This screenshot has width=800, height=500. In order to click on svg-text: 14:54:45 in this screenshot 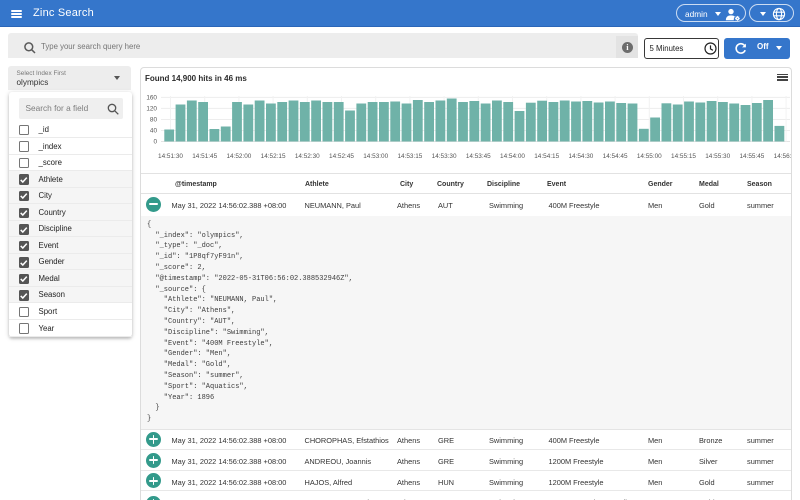, I will do `click(615, 156)`.